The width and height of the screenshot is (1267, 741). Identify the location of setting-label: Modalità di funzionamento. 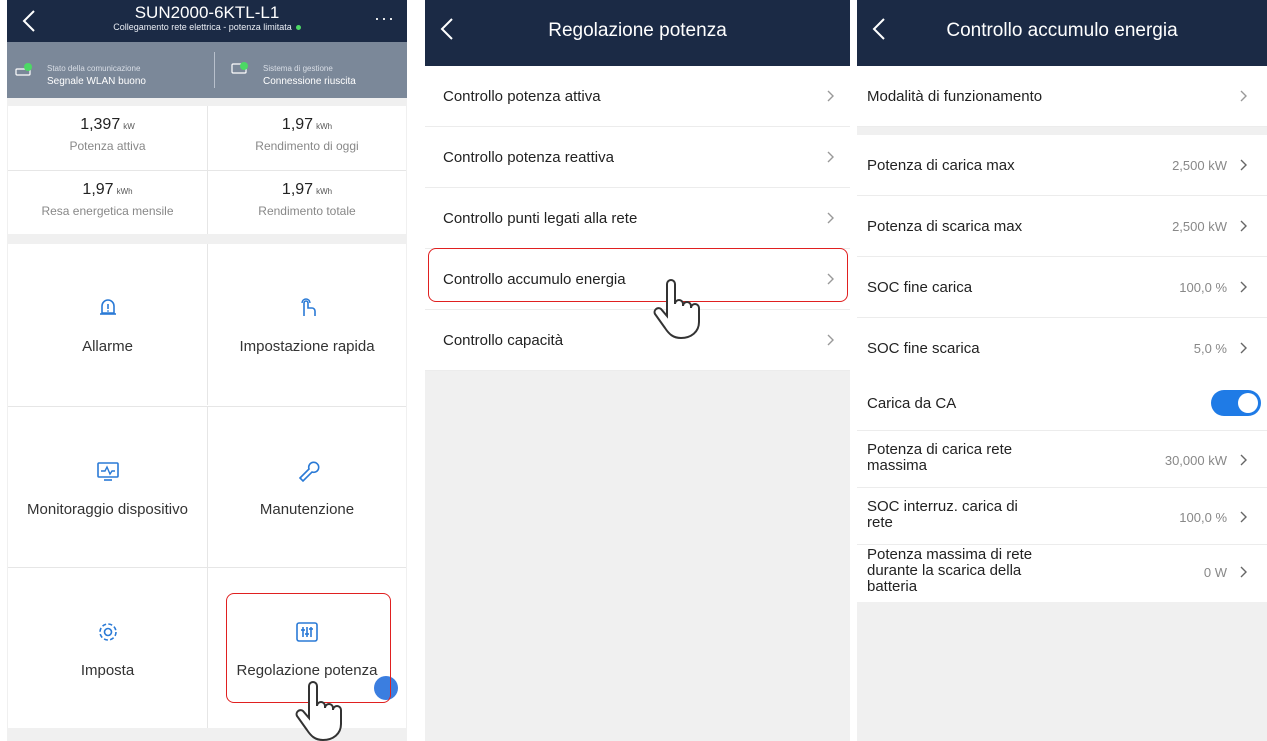
(955, 96).